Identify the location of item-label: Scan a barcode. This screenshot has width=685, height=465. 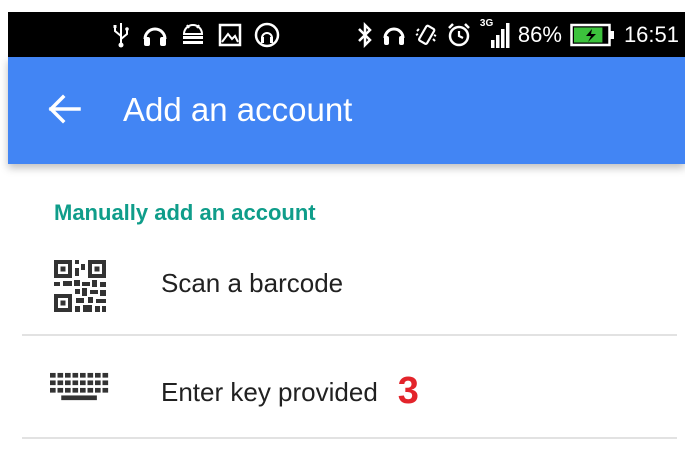
(252, 283).